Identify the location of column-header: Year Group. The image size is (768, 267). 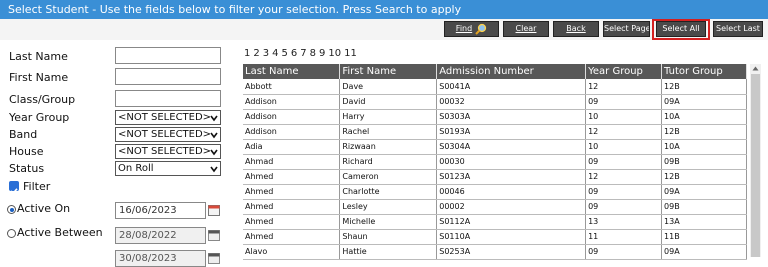
(624, 71).